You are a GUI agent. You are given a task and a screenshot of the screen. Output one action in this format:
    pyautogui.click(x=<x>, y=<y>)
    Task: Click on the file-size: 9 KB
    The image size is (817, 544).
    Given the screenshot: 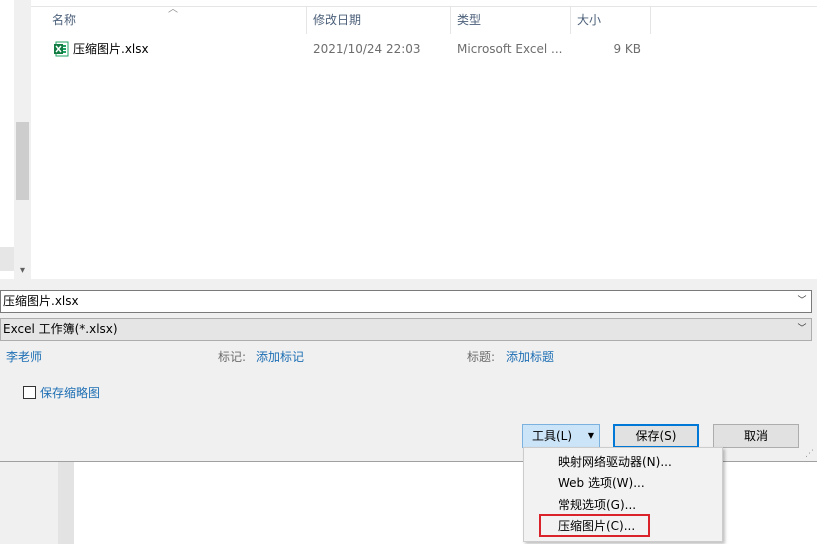 What is the action you would take?
    pyautogui.click(x=627, y=49)
    